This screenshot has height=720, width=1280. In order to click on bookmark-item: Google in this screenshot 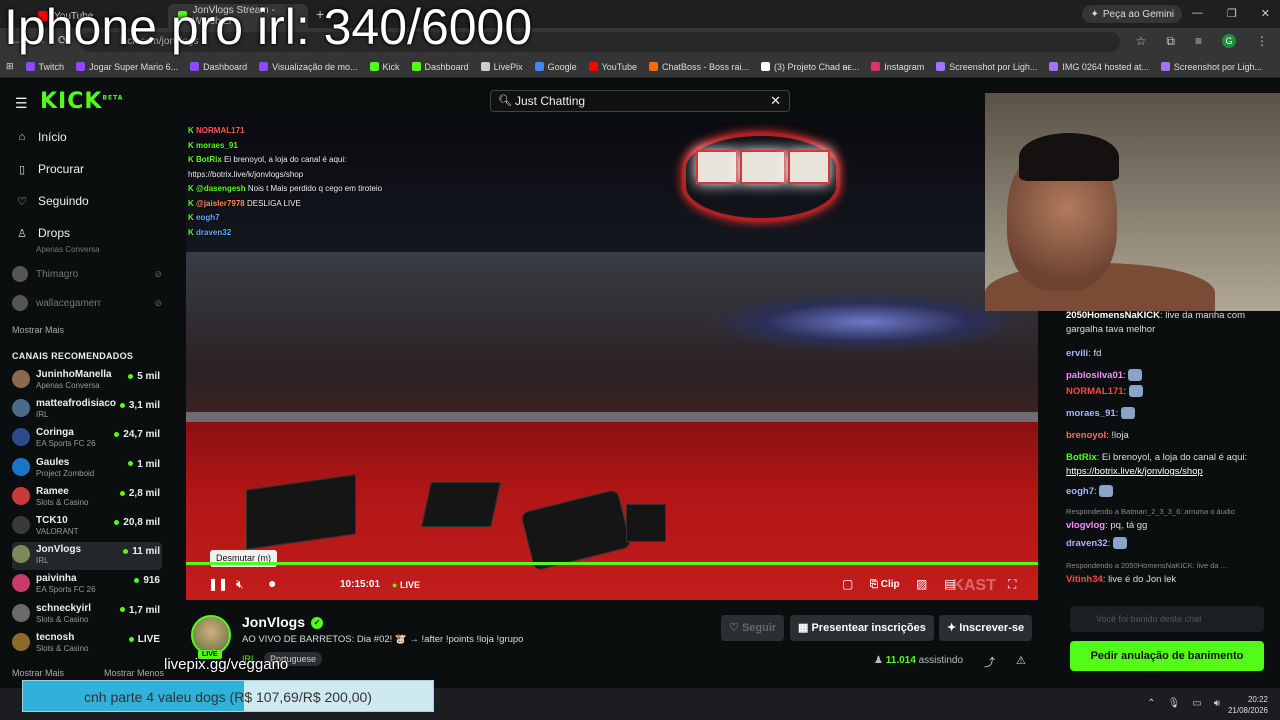, I will do `click(555, 67)`.